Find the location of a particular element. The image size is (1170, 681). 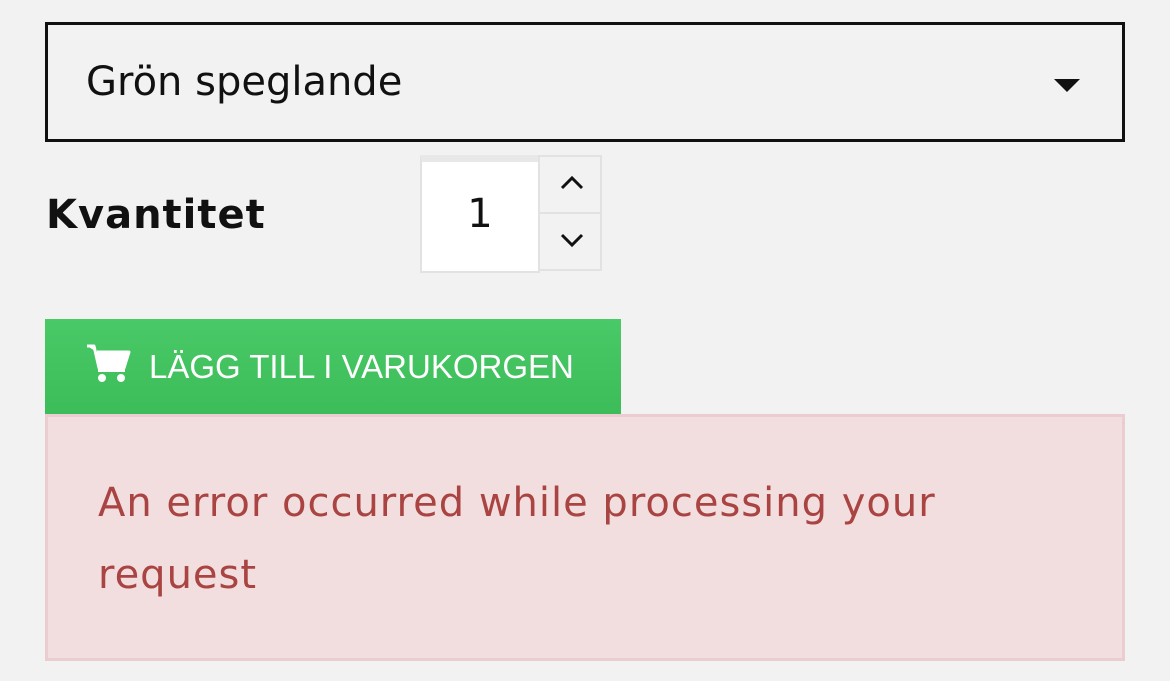

caret-down-icon is located at coordinates (1067, 85).